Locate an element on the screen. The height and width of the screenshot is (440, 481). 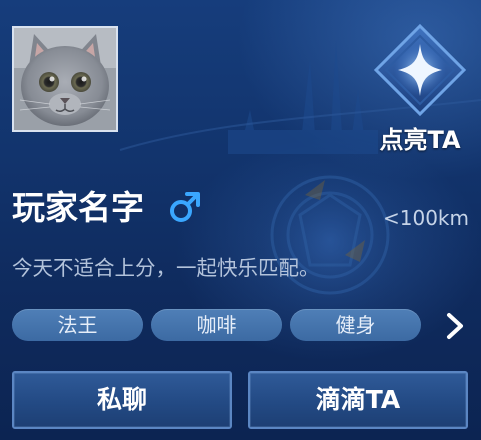
tag-chip: 法王 is located at coordinates (77, 325).